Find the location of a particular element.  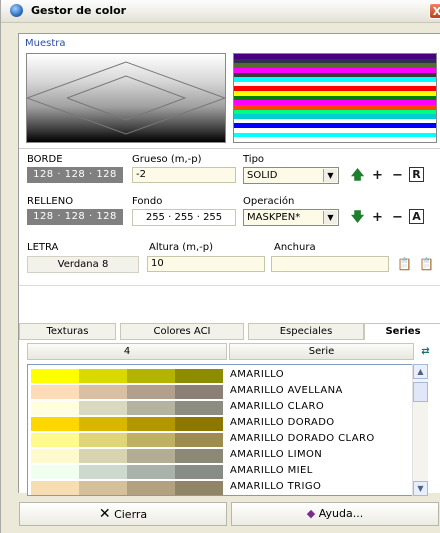

tipo-select-value: SOLID is located at coordinates (262, 175).